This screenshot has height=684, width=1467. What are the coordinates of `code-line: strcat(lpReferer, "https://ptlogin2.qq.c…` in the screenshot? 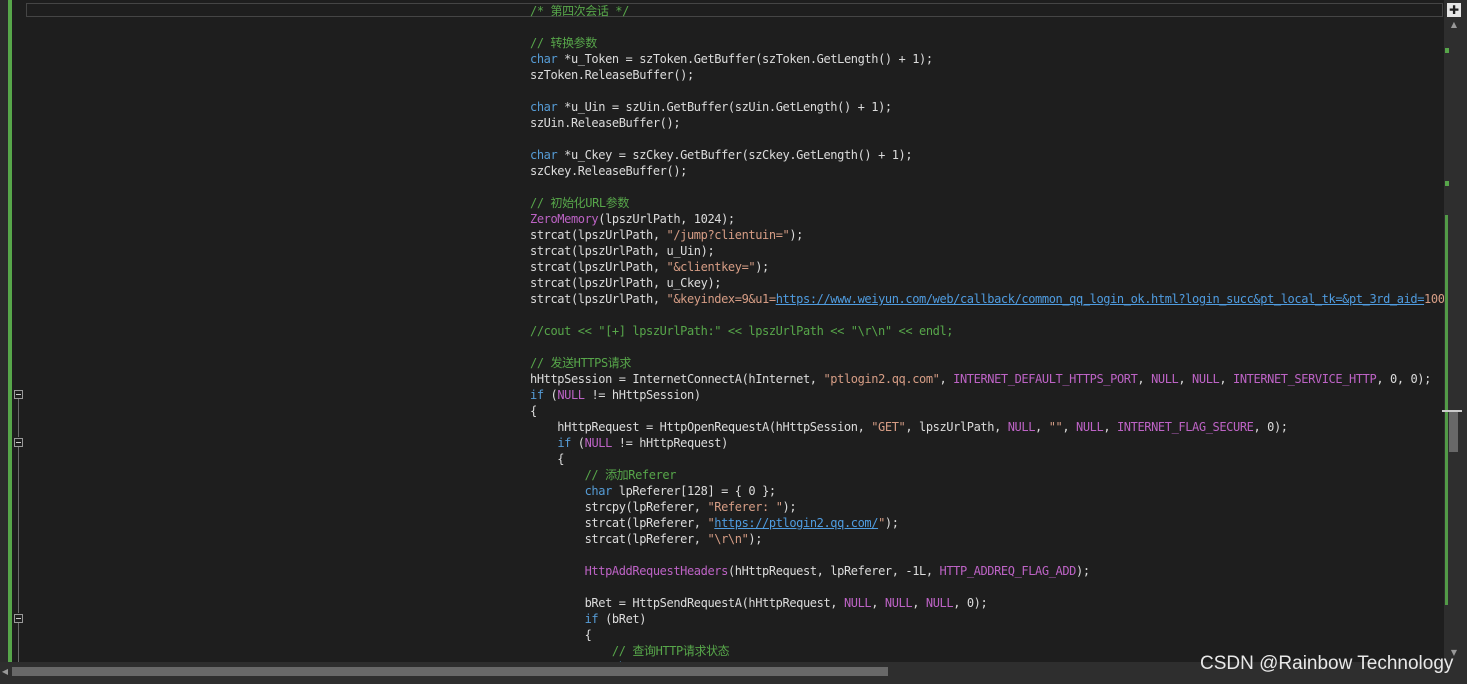 It's located at (987, 523).